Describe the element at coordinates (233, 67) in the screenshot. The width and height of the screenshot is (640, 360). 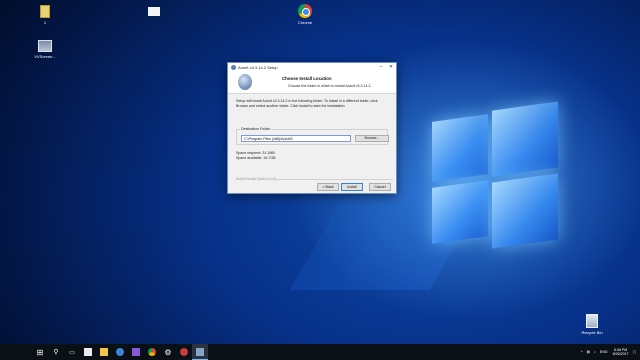
I see `autoit-icon` at that location.